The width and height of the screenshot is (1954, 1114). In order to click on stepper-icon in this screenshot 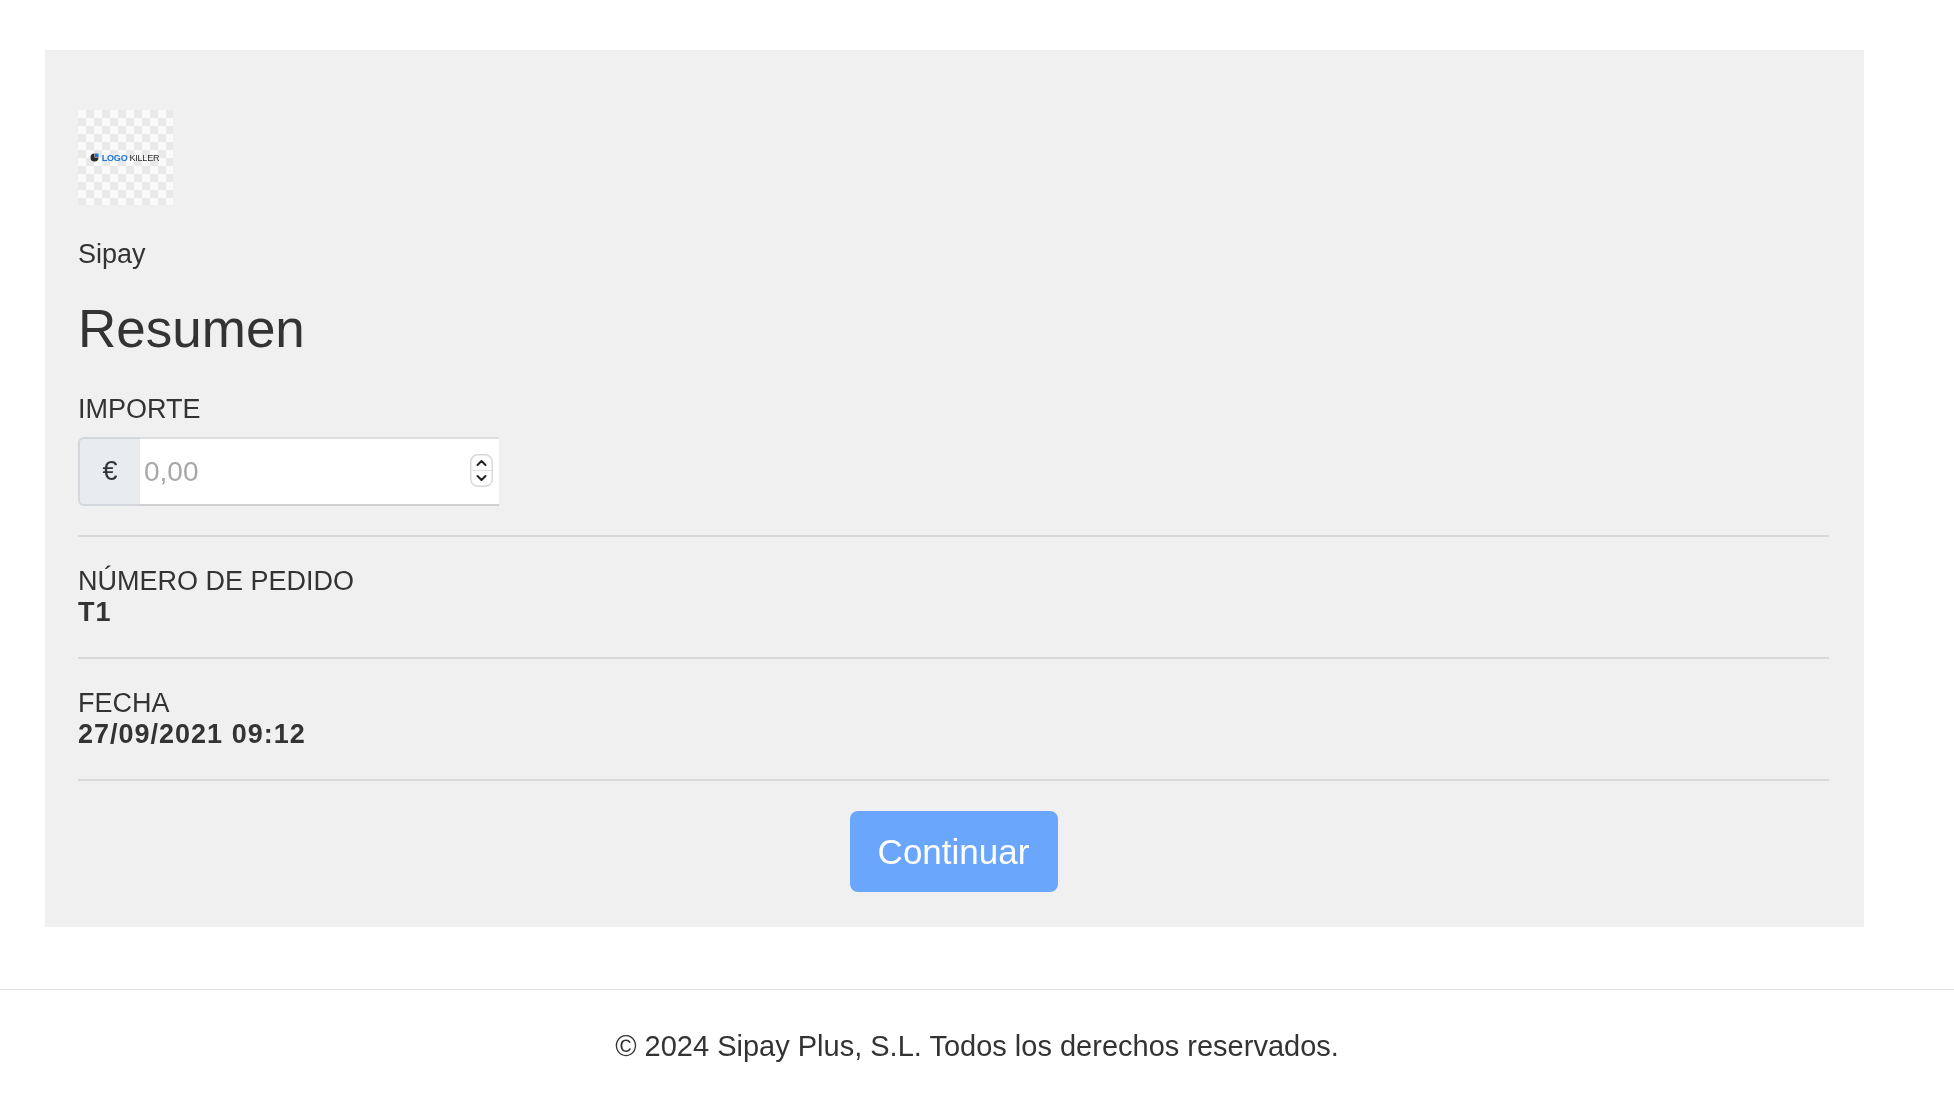, I will do `click(481, 470)`.